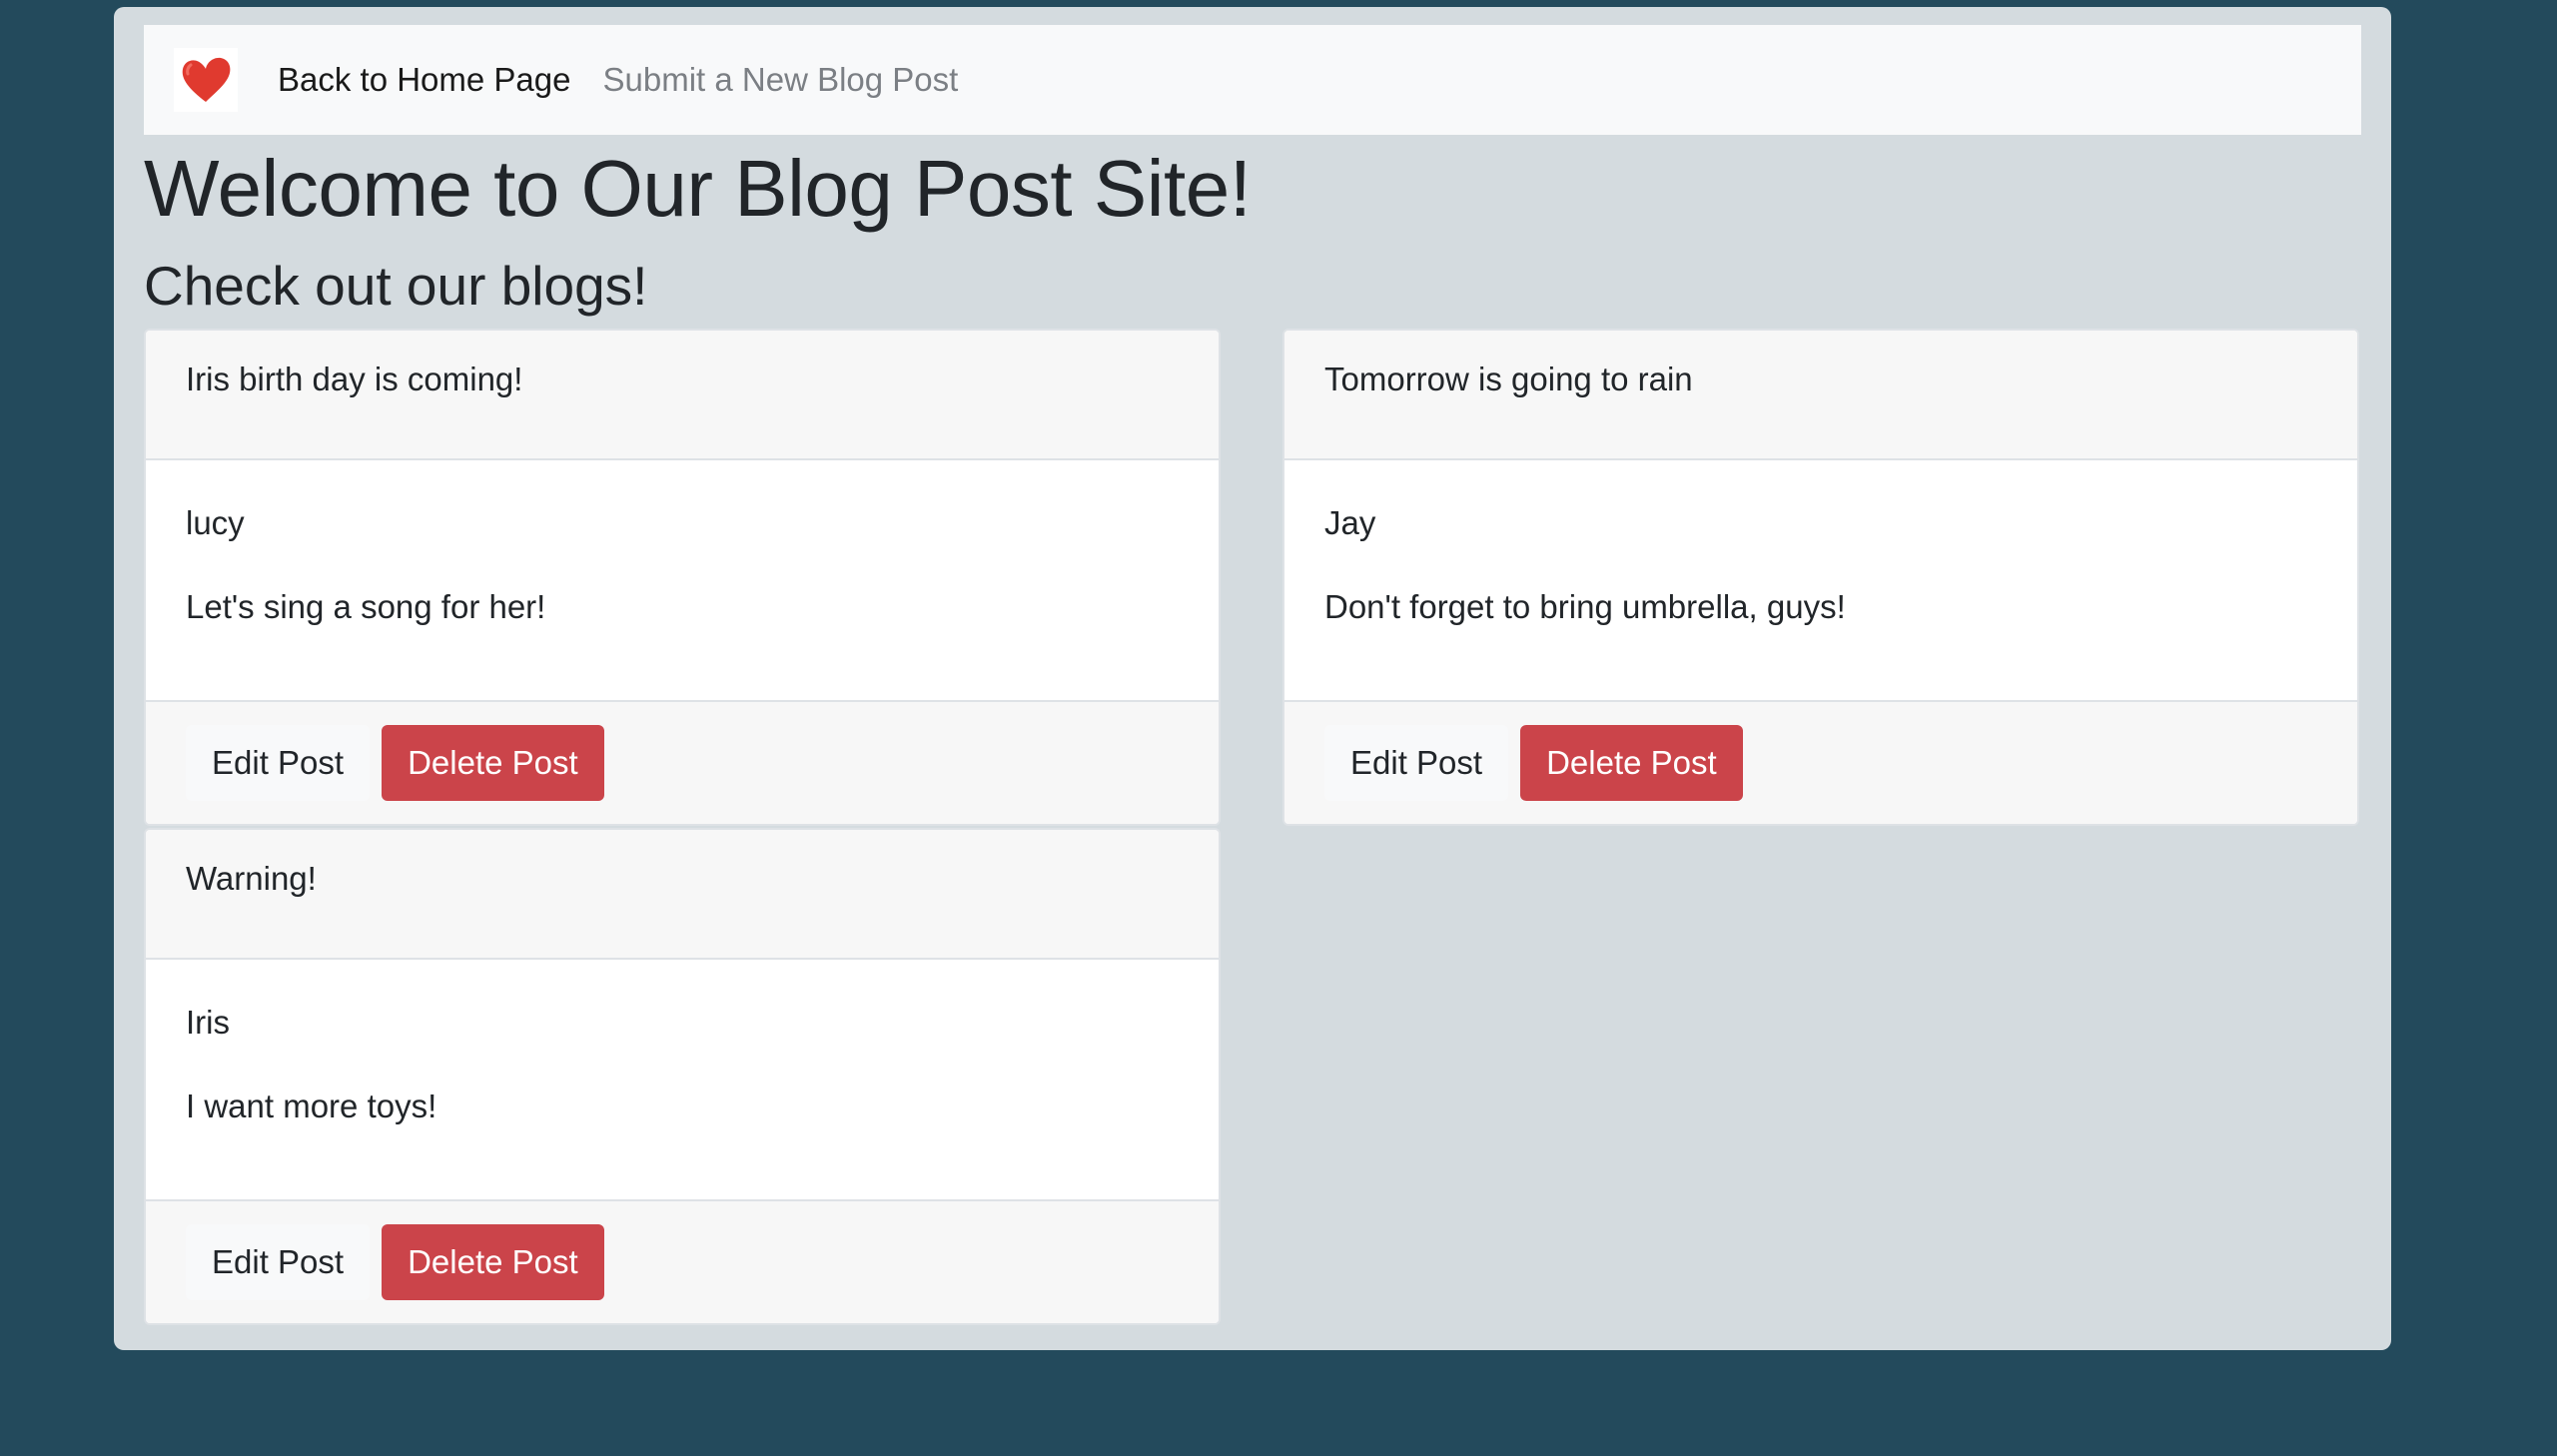 The image size is (2557, 1456). I want to click on post-body: Iris I want more toys!, so click(682, 1079).